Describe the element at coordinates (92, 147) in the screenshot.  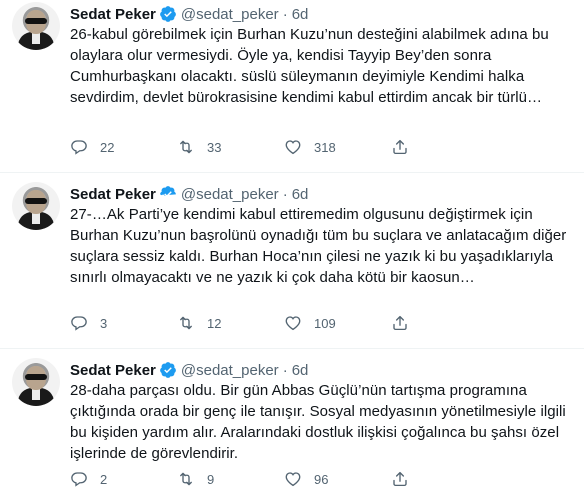
I see `reply-button: 22` at that location.